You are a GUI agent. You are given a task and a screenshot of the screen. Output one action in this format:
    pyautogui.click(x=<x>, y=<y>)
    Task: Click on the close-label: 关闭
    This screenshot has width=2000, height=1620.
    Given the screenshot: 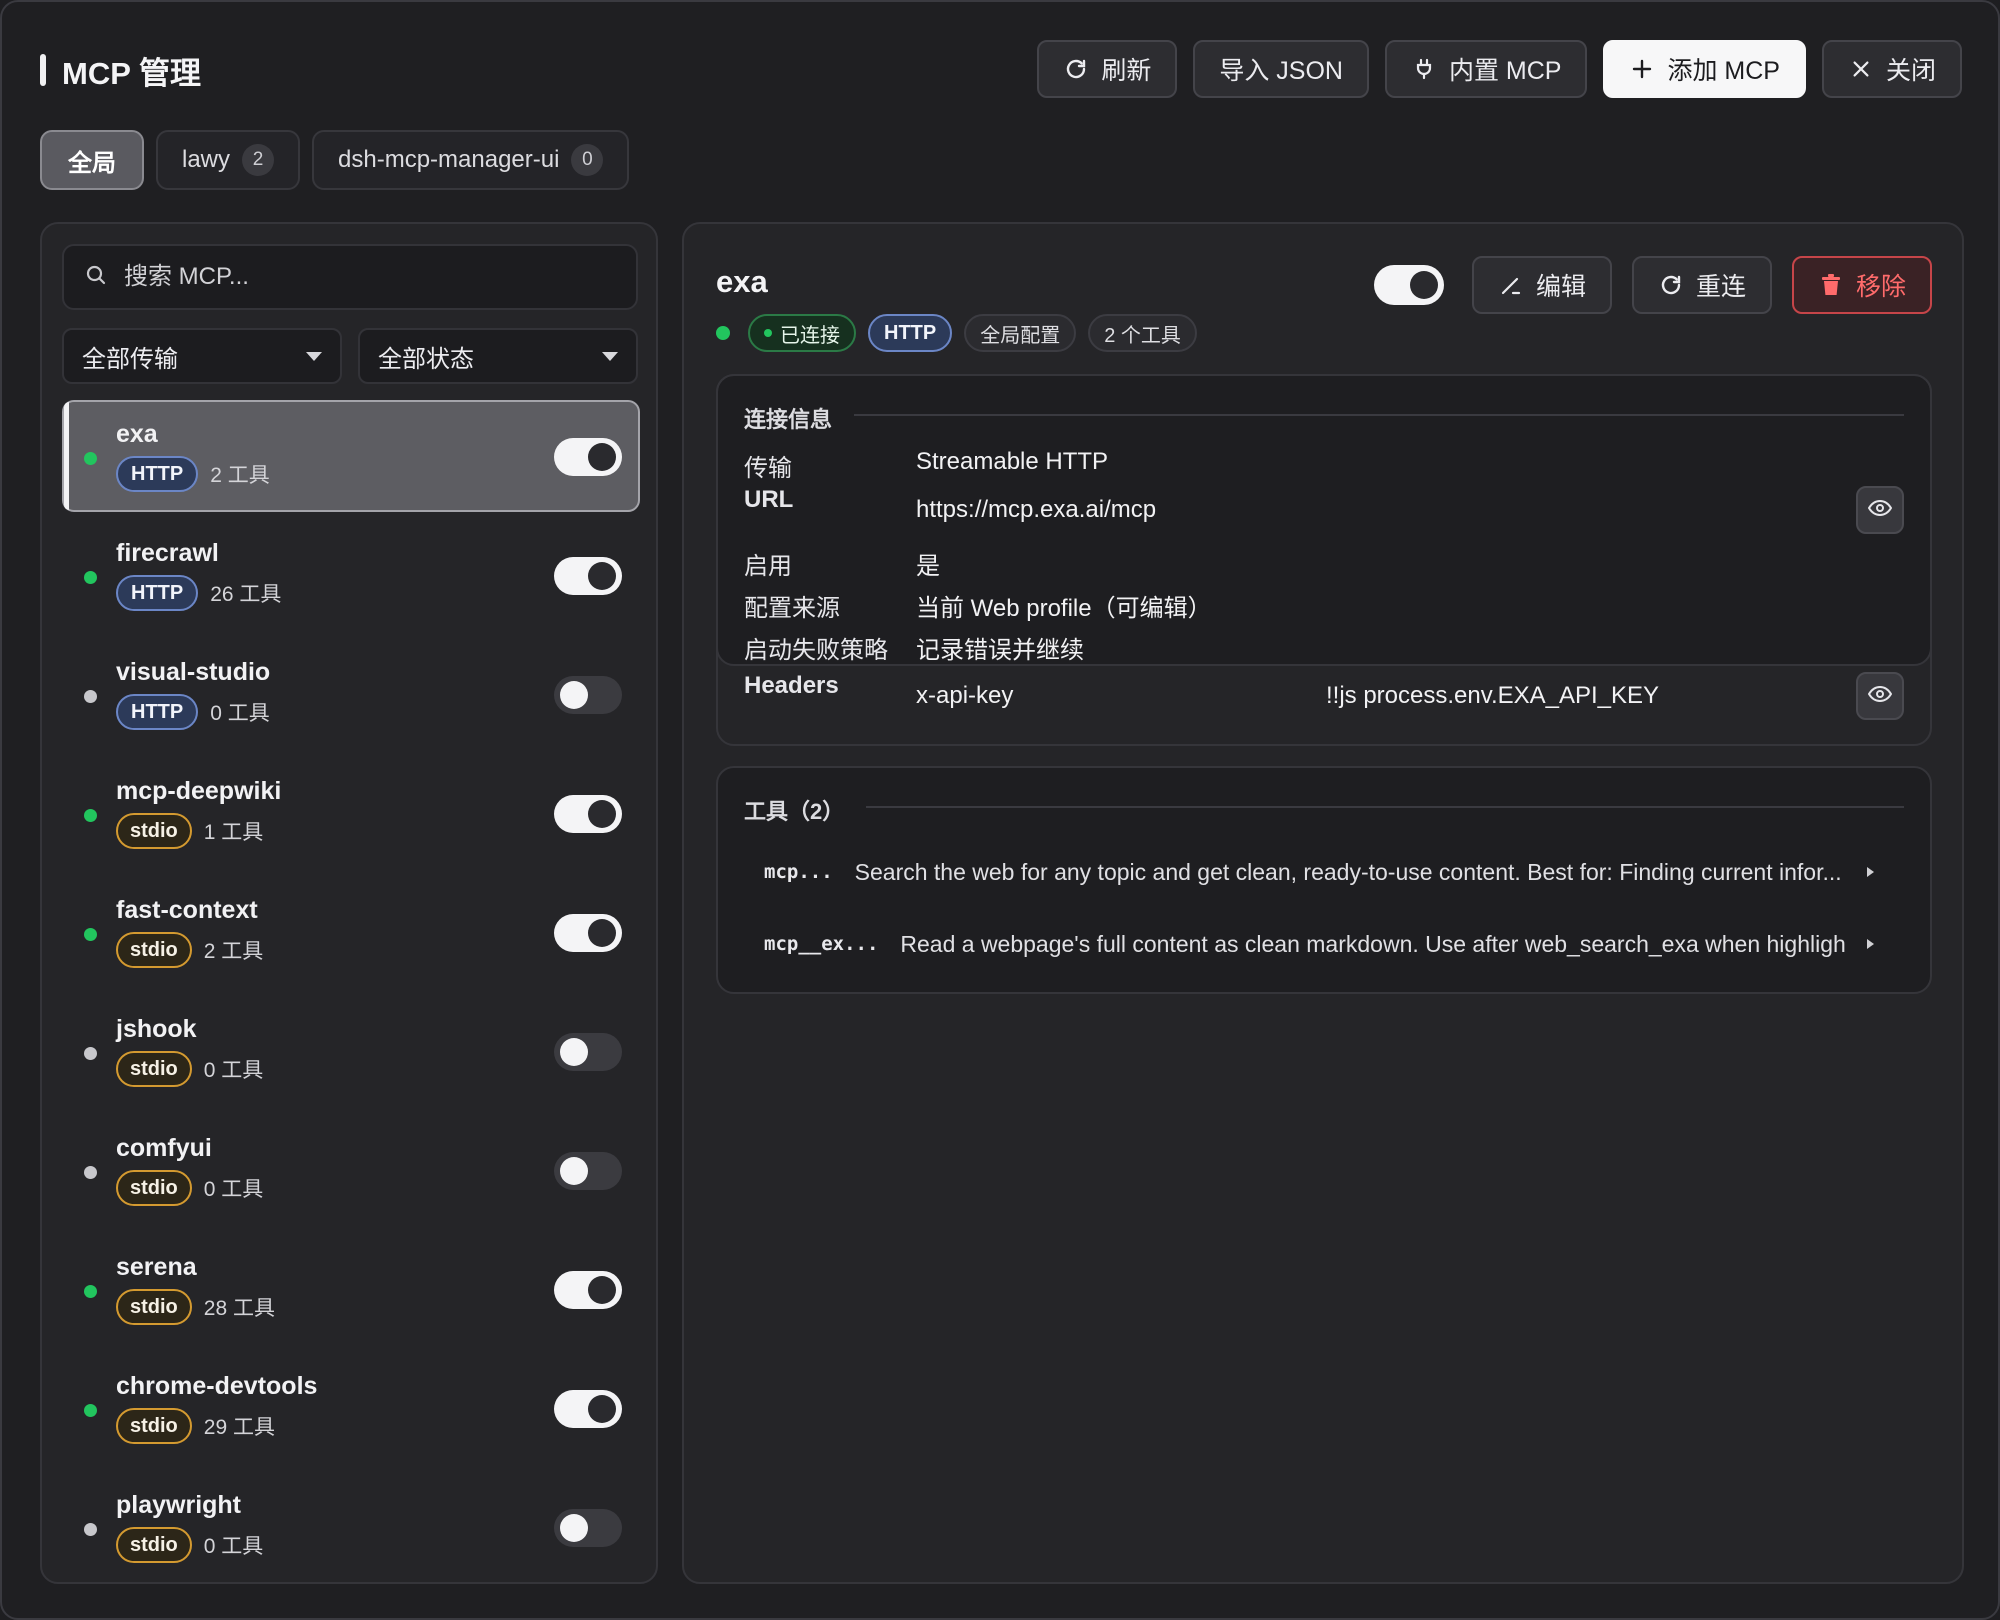 What is the action you would take?
    pyautogui.click(x=1910, y=71)
    